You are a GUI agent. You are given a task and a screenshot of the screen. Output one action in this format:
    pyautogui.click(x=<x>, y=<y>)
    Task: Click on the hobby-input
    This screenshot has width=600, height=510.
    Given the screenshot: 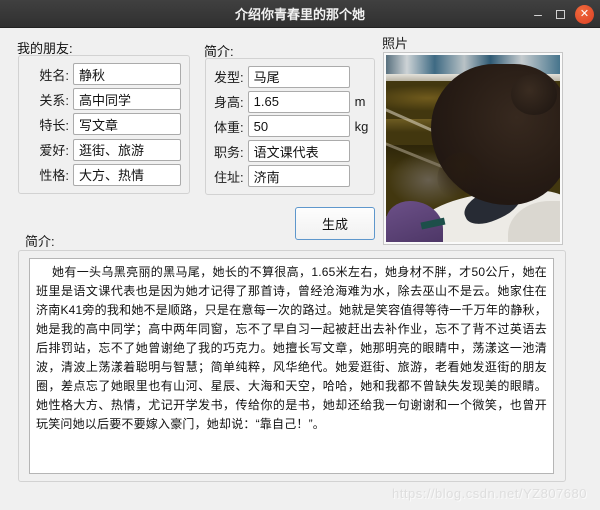 What is the action you would take?
    pyautogui.click(x=127, y=149)
    